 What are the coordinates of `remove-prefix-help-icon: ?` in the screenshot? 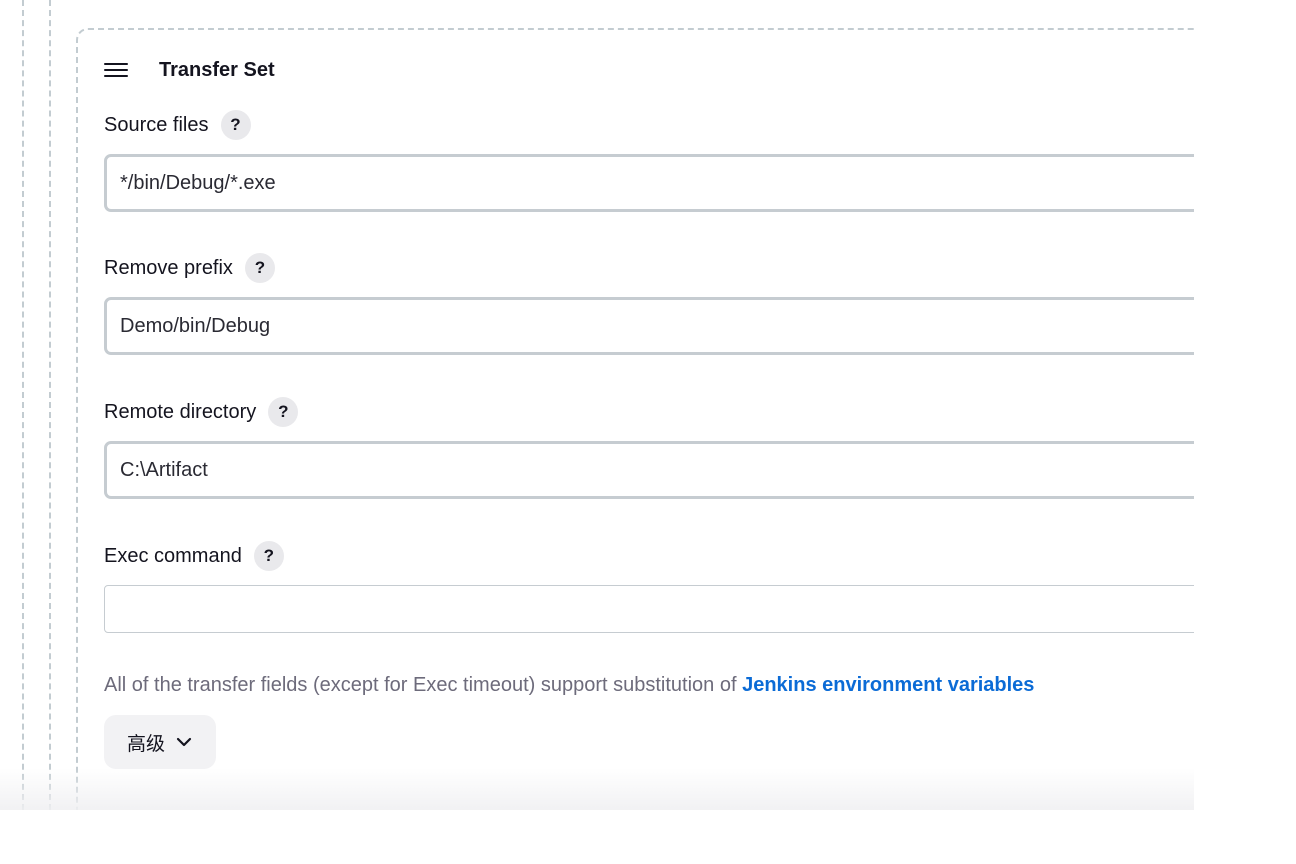 It's located at (259, 268).